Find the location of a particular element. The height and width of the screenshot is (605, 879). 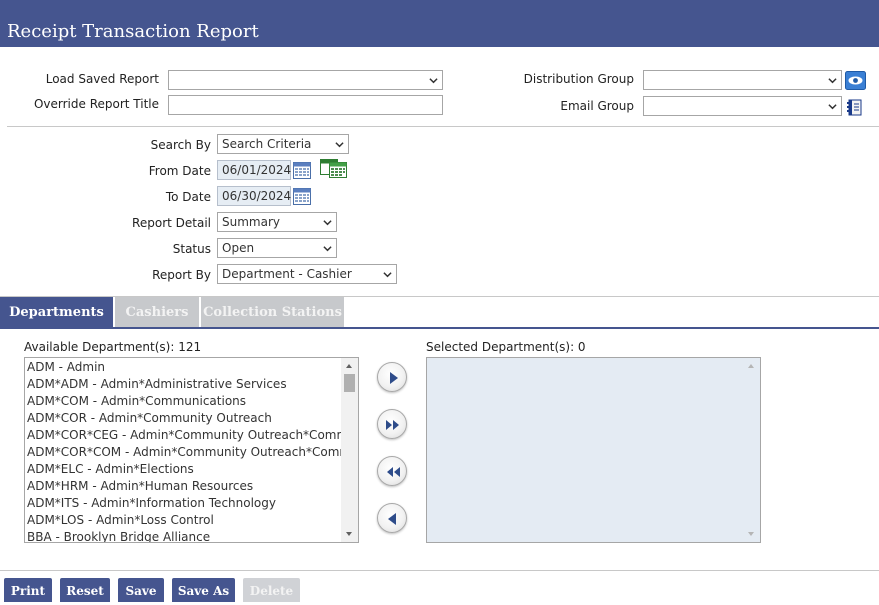

list-item: BBA - Brooklyn Bridge Alliance is located at coordinates (118, 535).